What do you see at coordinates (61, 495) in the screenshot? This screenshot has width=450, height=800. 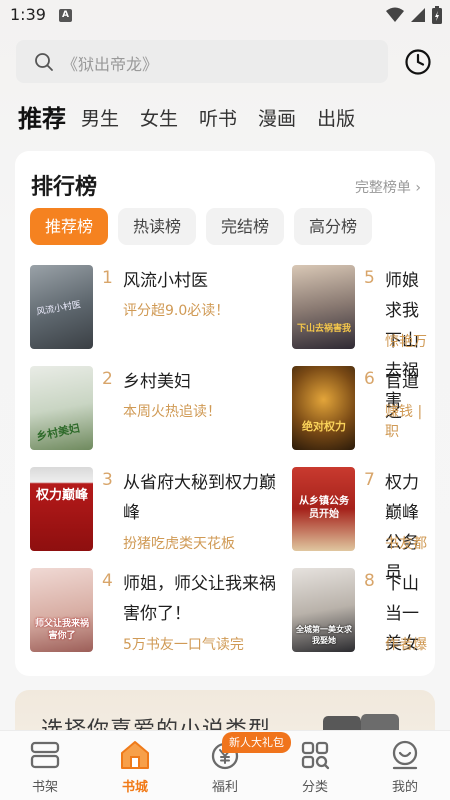 I see `cover-title-3: 权力巅峰` at bounding box center [61, 495].